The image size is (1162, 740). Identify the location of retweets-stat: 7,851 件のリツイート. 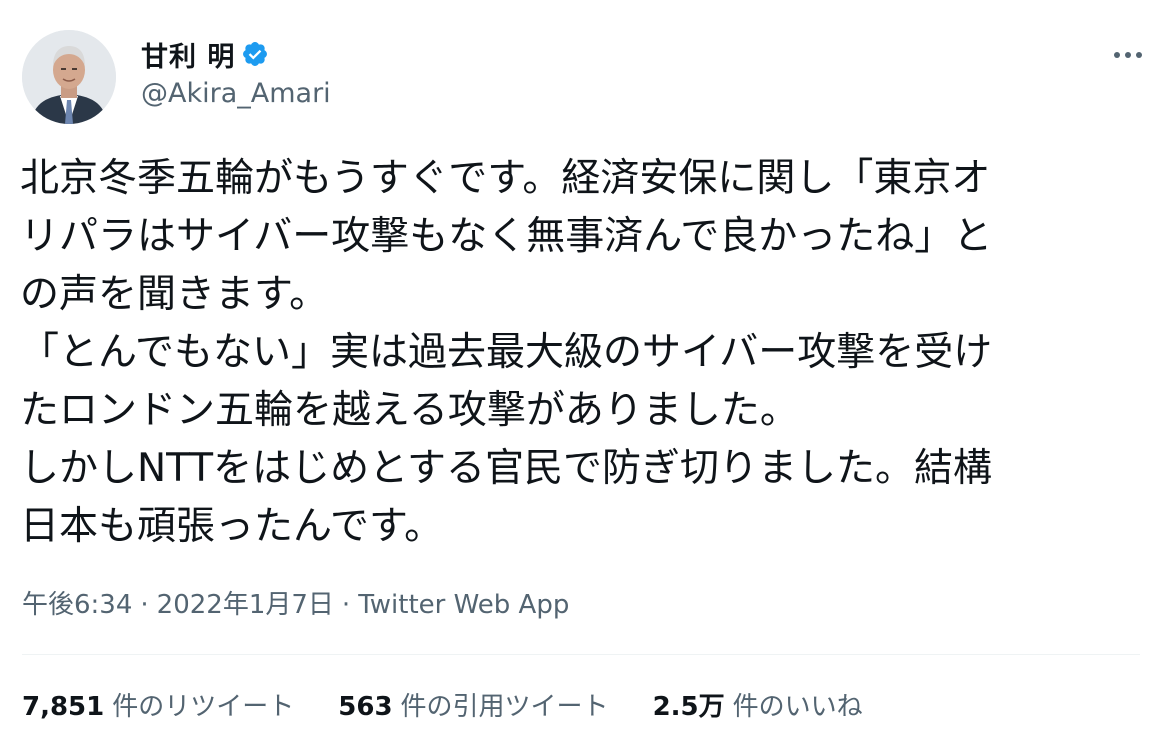
(158, 704).